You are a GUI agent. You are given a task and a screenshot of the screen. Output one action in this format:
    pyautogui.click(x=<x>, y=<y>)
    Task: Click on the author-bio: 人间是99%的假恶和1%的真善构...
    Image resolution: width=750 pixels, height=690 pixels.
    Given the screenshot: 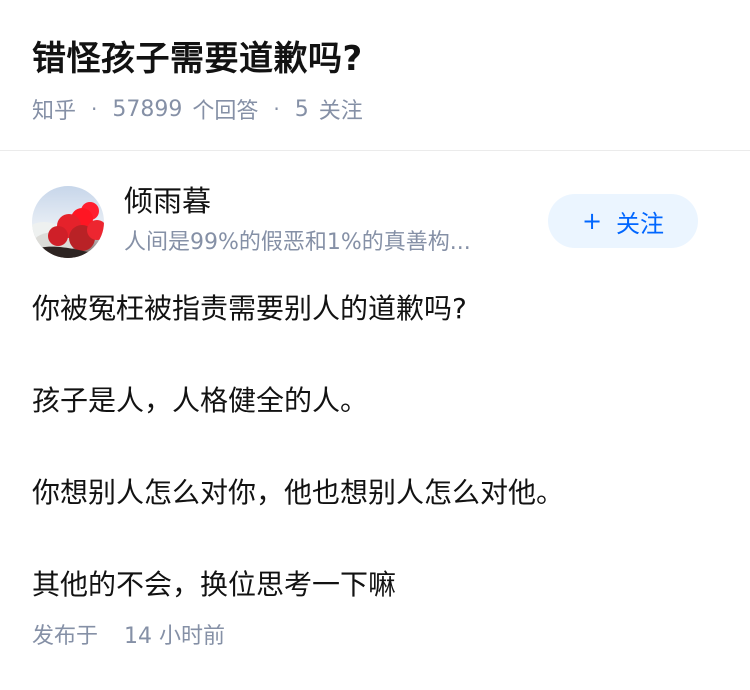 What is the action you would take?
    pyautogui.click(x=297, y=242)
    